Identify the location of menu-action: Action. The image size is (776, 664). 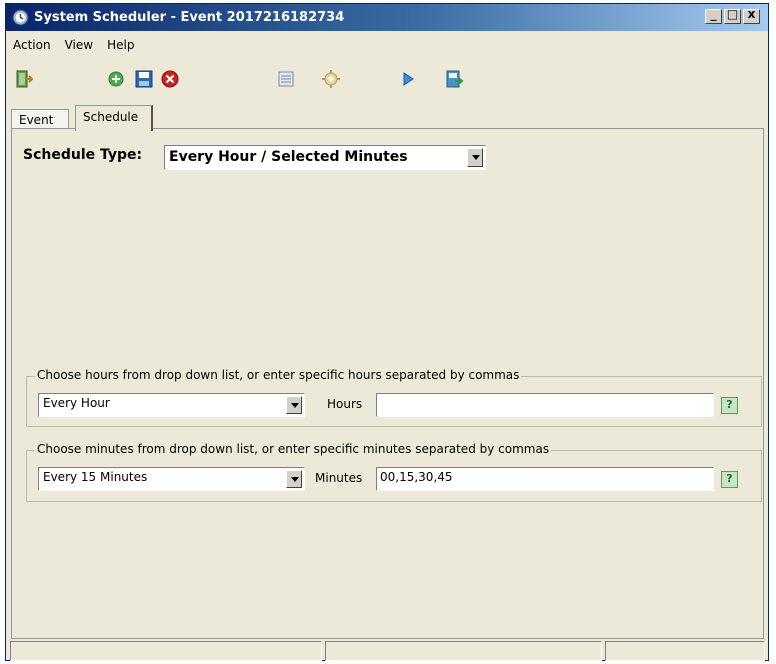
(32, 46).